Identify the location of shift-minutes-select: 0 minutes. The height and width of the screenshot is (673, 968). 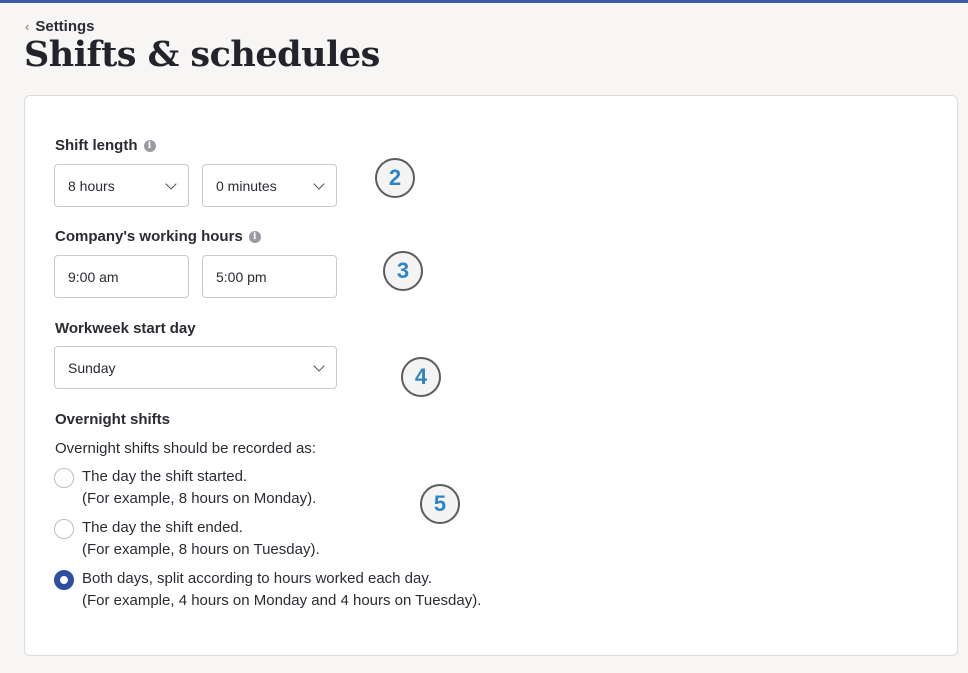
(269, 185).